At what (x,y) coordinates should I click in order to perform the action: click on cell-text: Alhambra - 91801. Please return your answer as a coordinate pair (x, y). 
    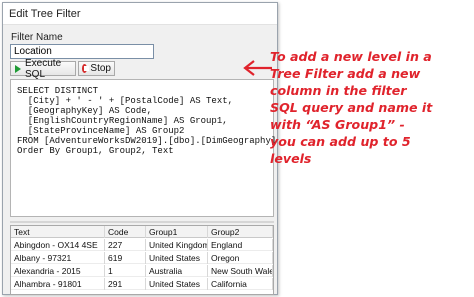
    Looking at the image, I should click on (58, 284).